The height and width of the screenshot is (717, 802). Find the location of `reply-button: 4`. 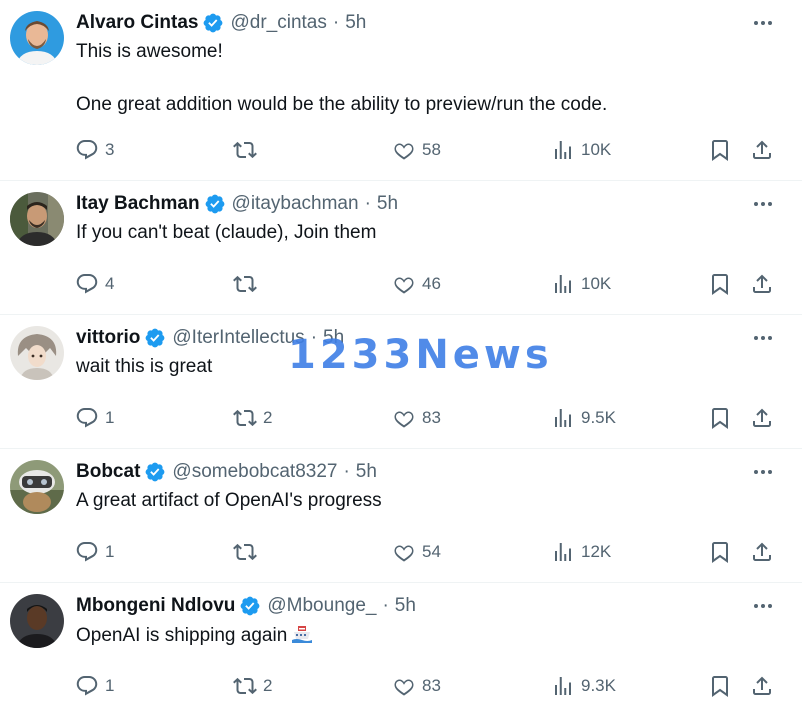

reply-button: 4 is located at coordinates (94, 284).